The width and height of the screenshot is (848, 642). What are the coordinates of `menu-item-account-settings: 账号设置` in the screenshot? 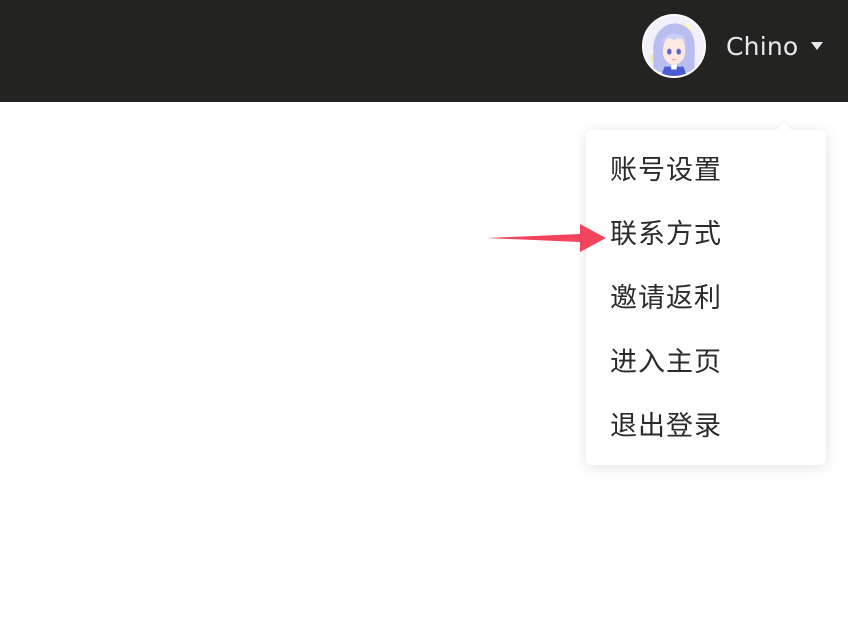 It's located at (706, 171).